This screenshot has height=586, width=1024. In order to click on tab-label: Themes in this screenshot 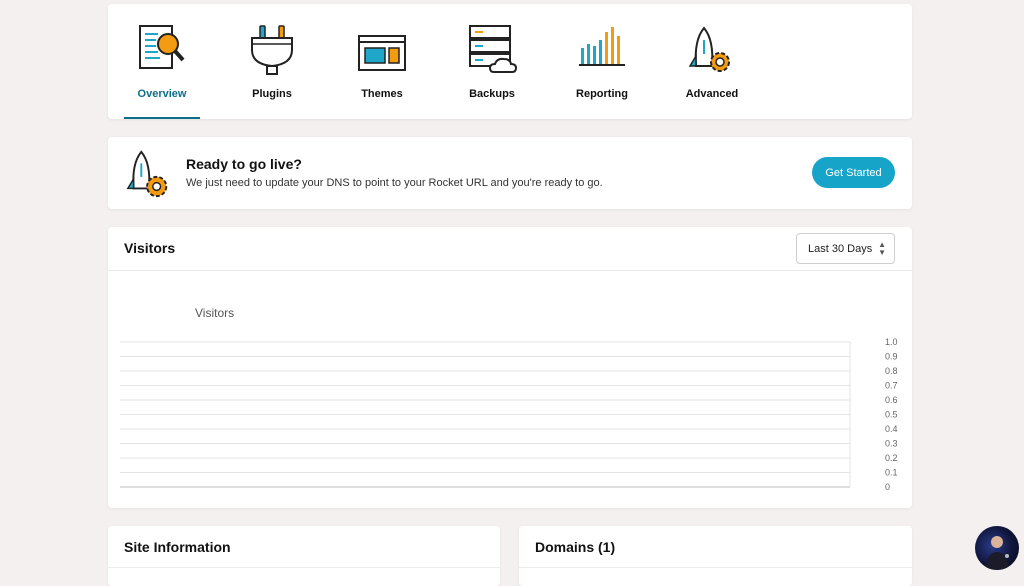, I will do `click(382, 94)`.